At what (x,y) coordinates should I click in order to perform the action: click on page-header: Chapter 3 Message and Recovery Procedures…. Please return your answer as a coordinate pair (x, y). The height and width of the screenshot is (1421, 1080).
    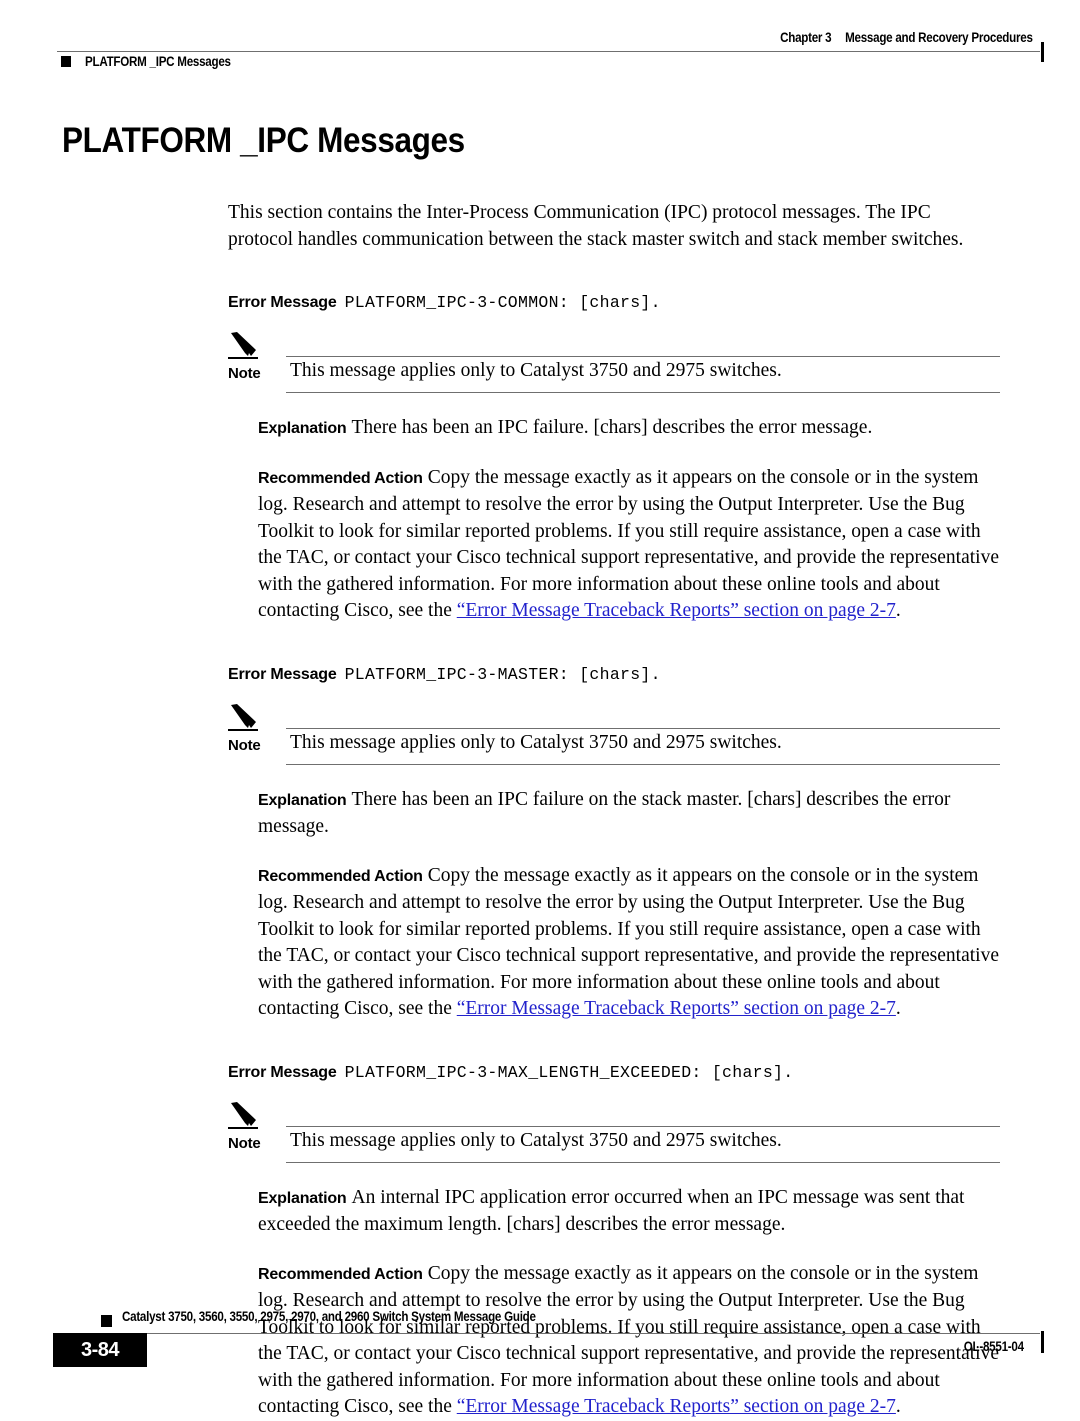
    Looking at the image, I should click on (540, 58).